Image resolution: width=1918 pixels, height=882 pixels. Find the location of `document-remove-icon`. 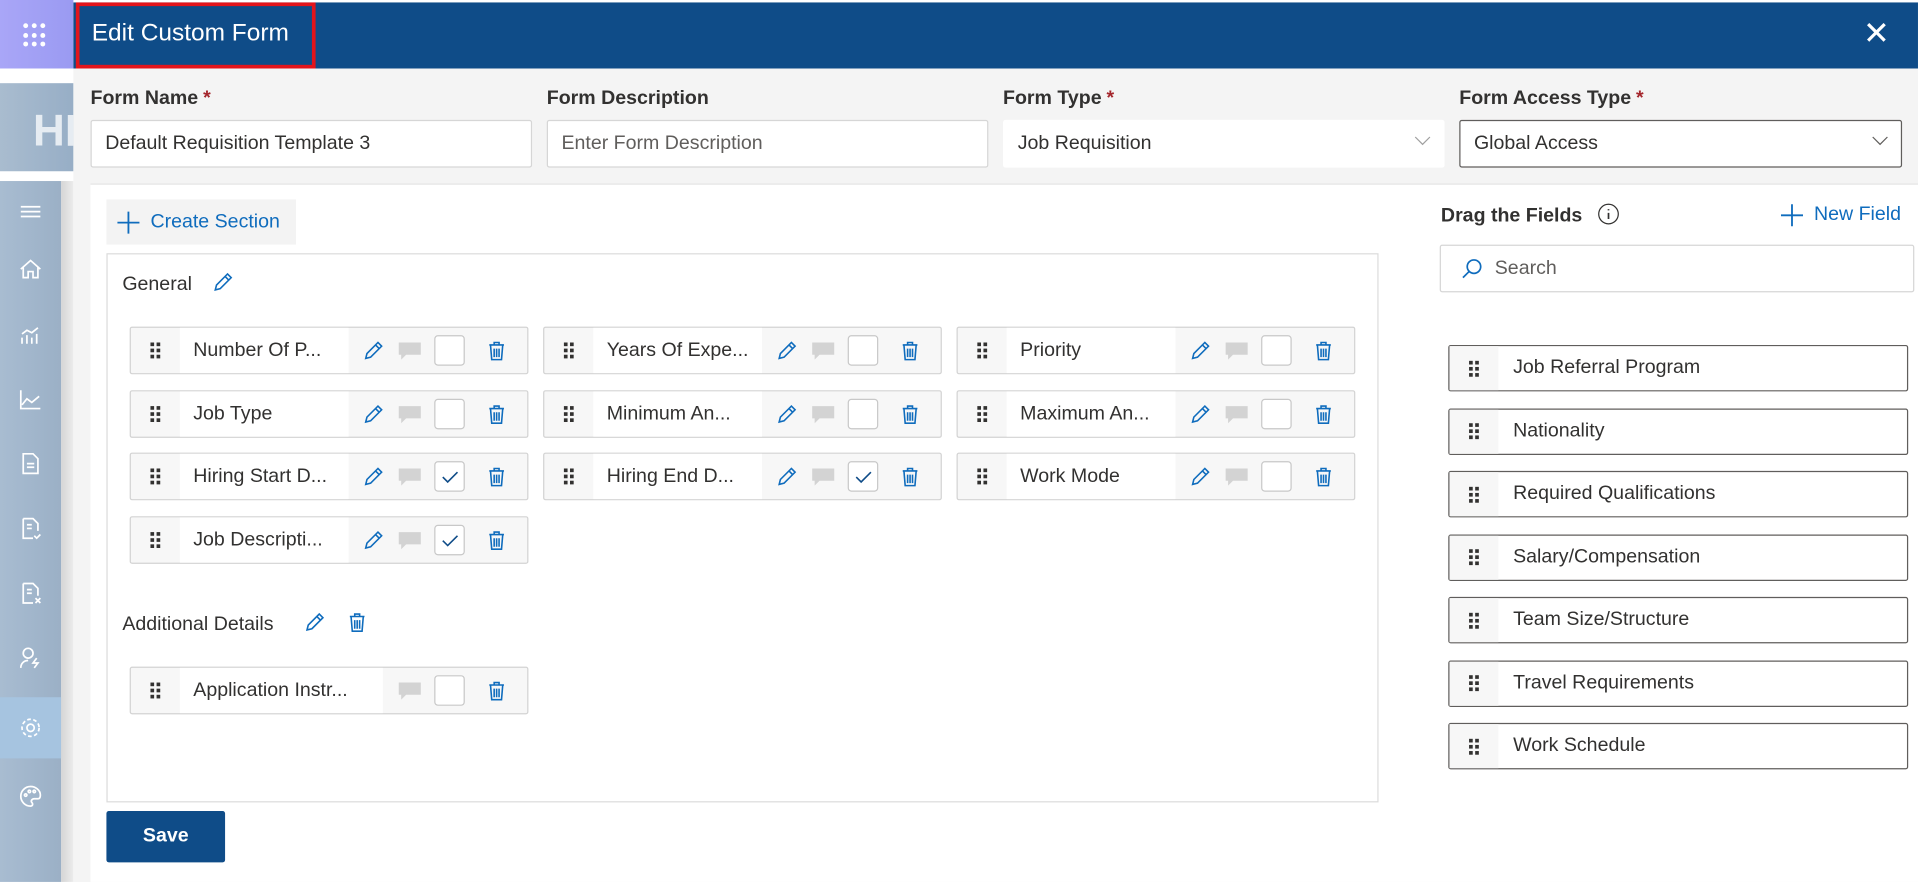

document-remove-icon is located at coordinates (30, 593).